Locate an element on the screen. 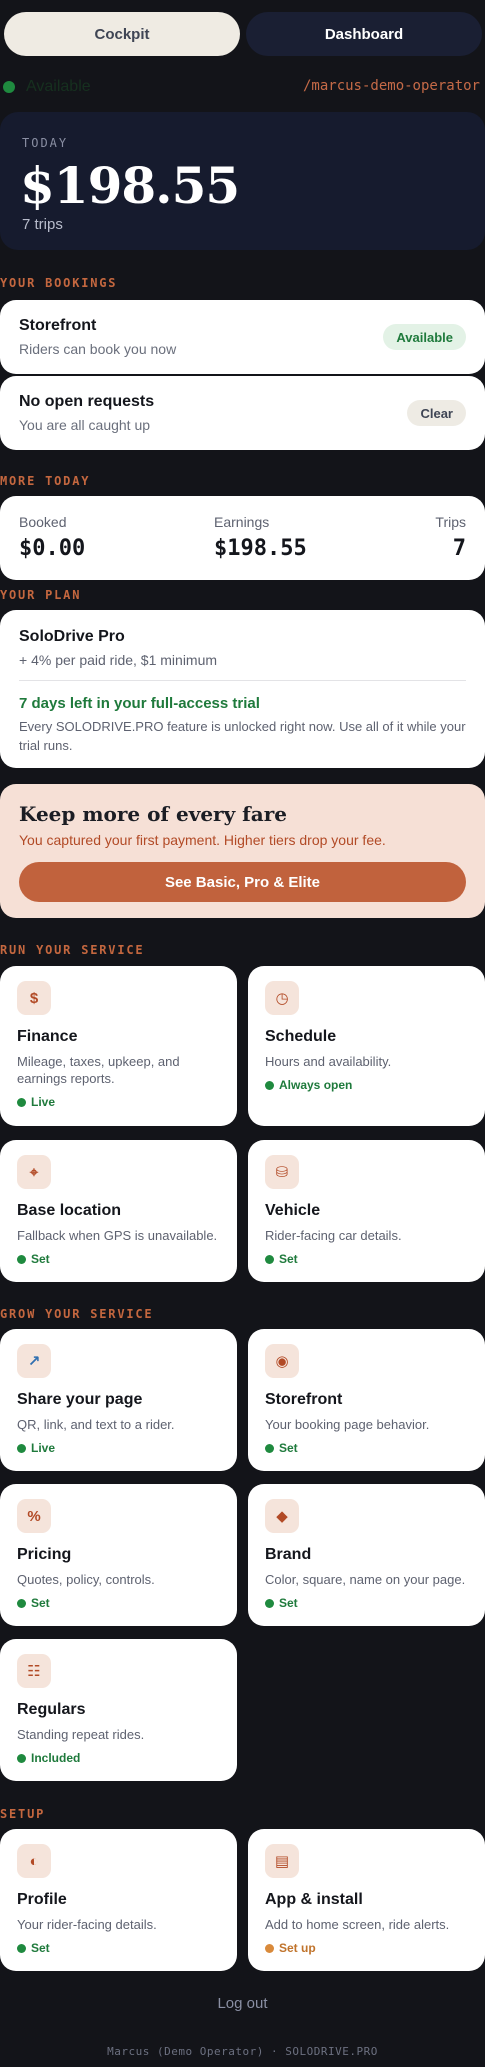 This screenshot has height=2067, width=485. status-label: Always open is located at coordinates (316, 1085).